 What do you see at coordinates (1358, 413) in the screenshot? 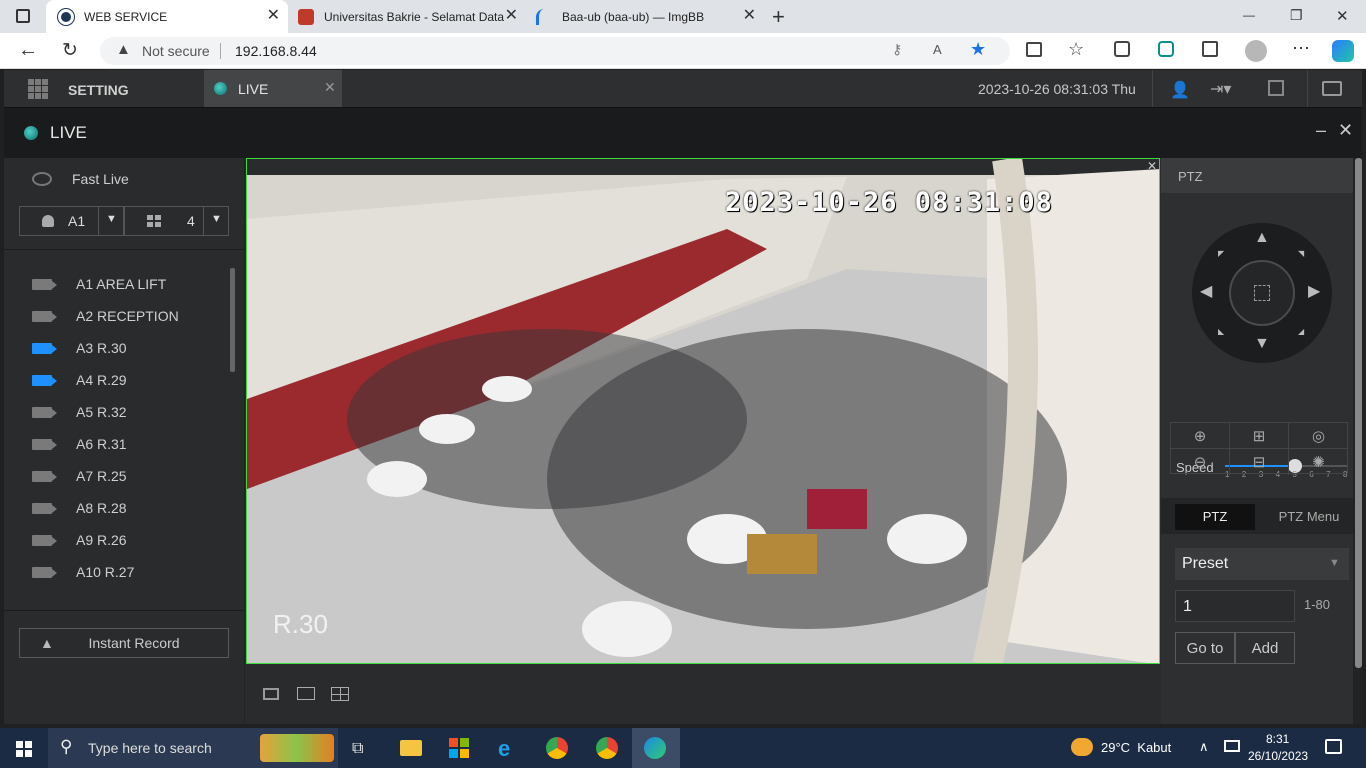
I see `page-scrollbar` at bounding box center [1358, 413].